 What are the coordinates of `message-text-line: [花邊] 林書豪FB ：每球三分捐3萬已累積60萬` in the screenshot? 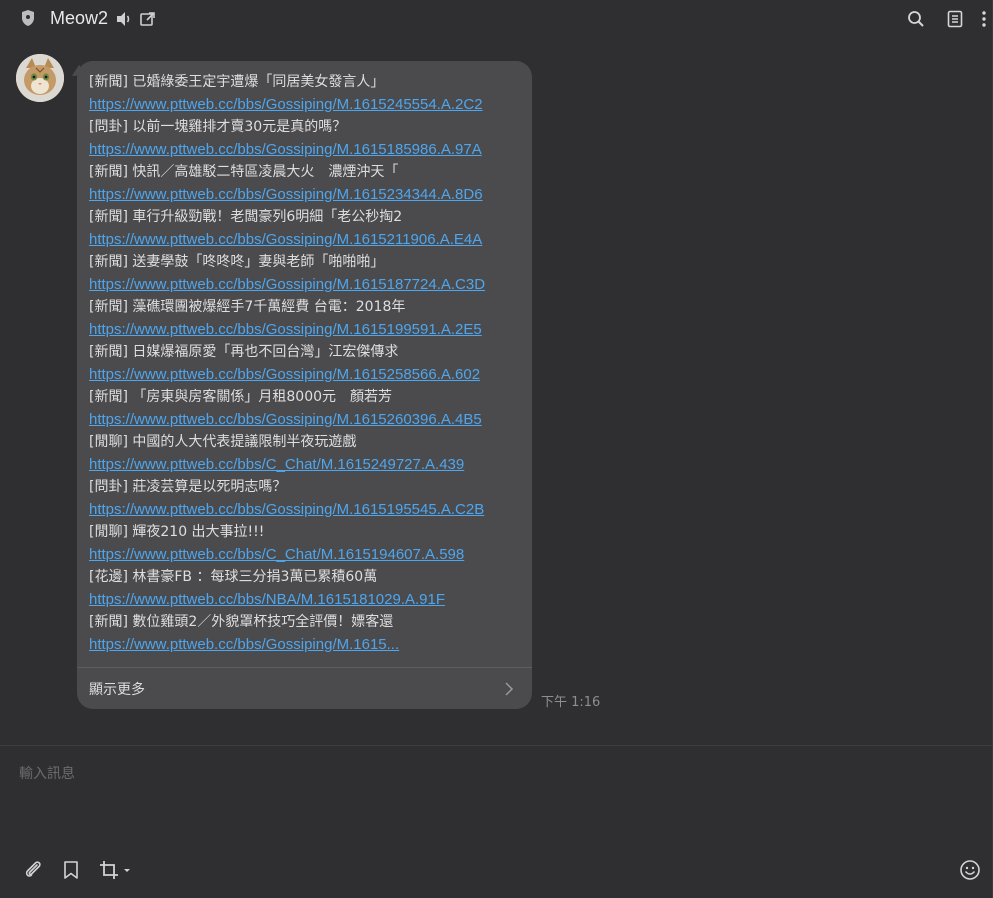 It's located at (233, 577).